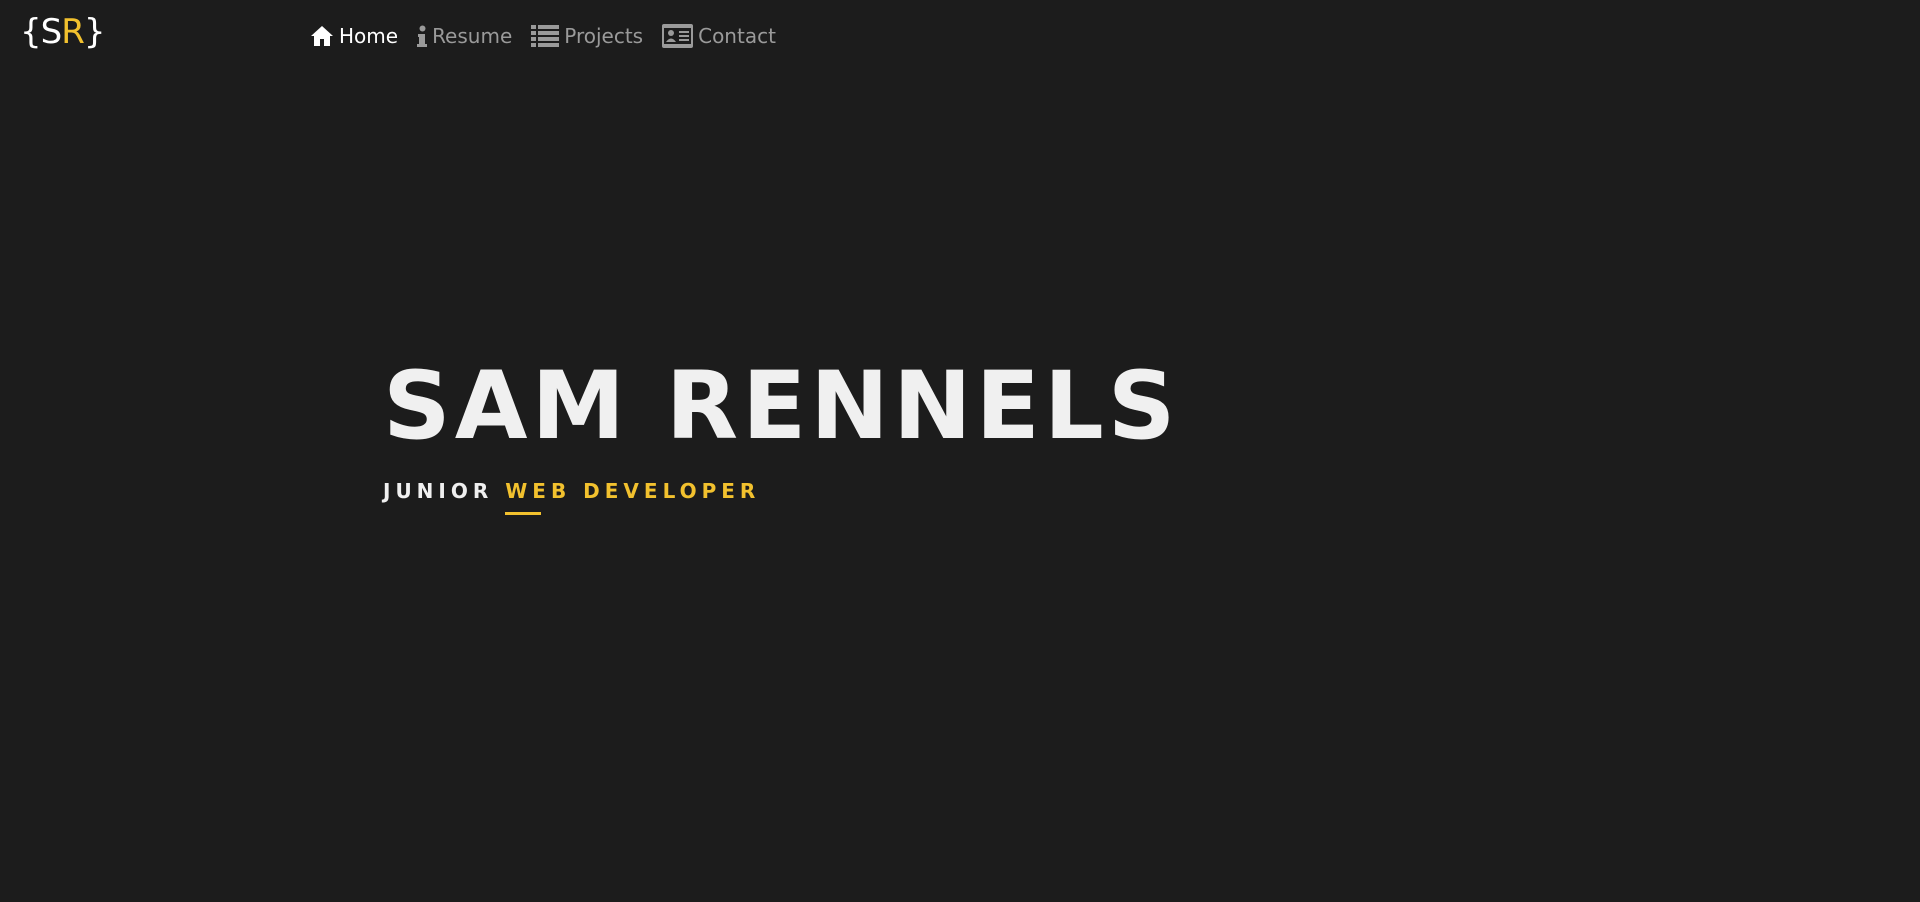 This screenshot has height=902, width=1920. What do you see at coordinates (604, 36) in the screenshot?
I see `nav-item-projects-label: Projects` at bounding box center [604, 36].